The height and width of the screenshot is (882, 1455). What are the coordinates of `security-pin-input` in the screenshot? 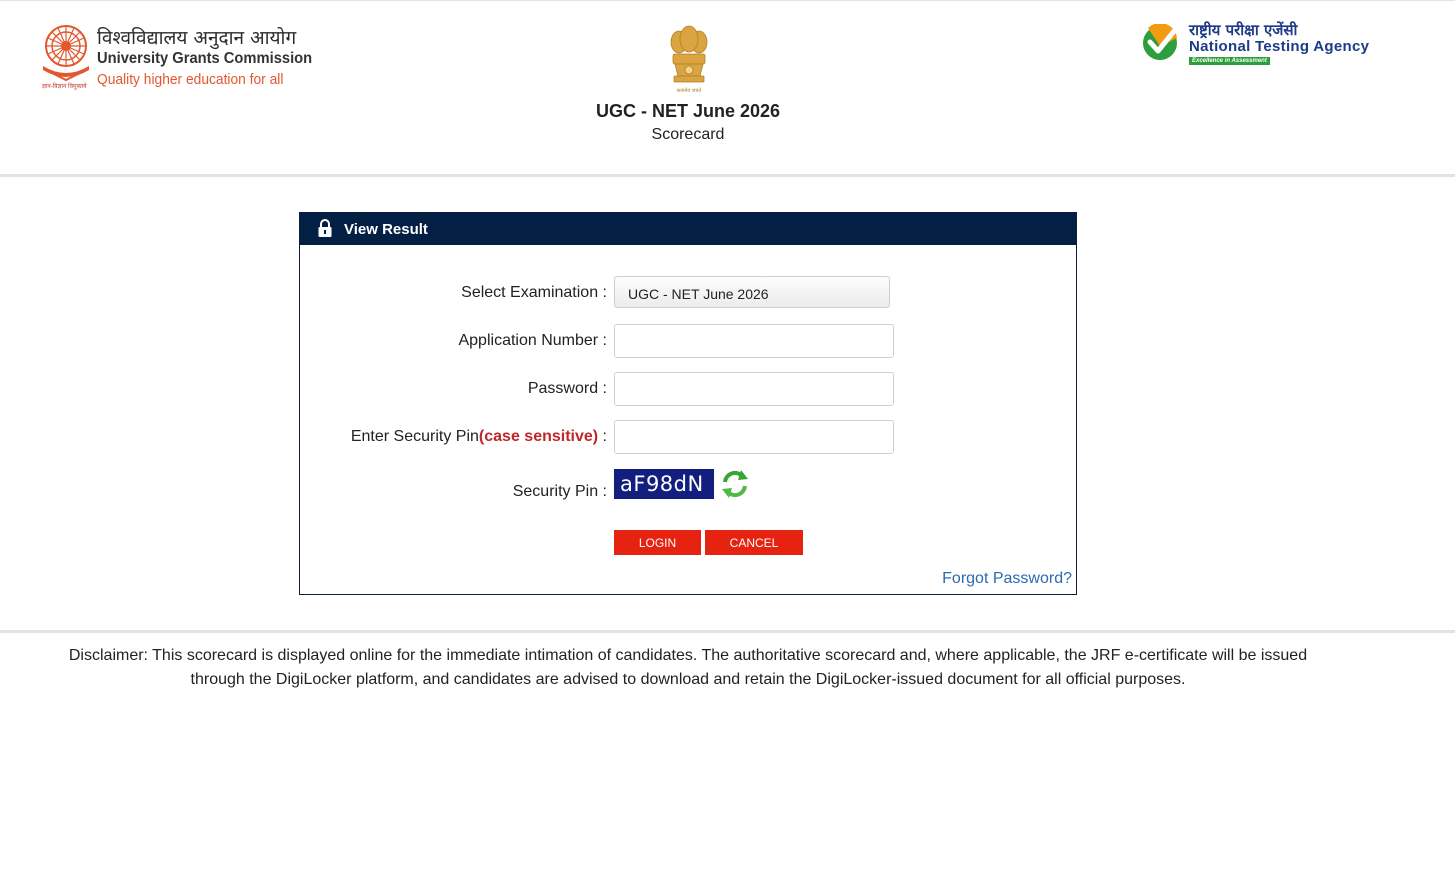 It's located at (754, 437).